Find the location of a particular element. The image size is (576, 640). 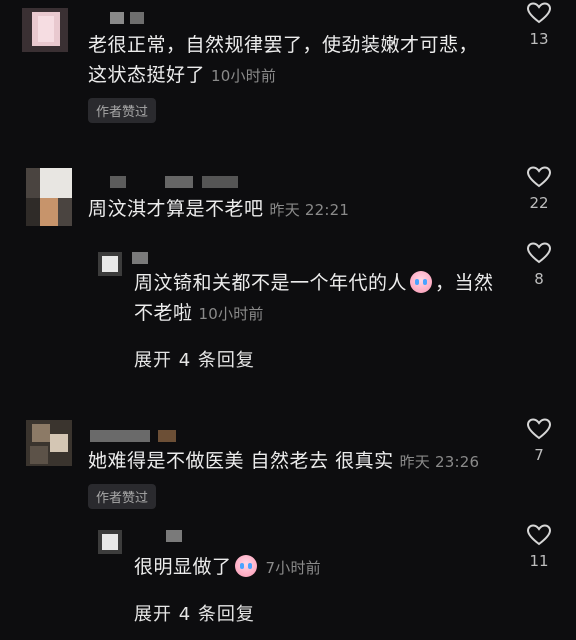

like-count: 22 is located at coordinates (539, 203).